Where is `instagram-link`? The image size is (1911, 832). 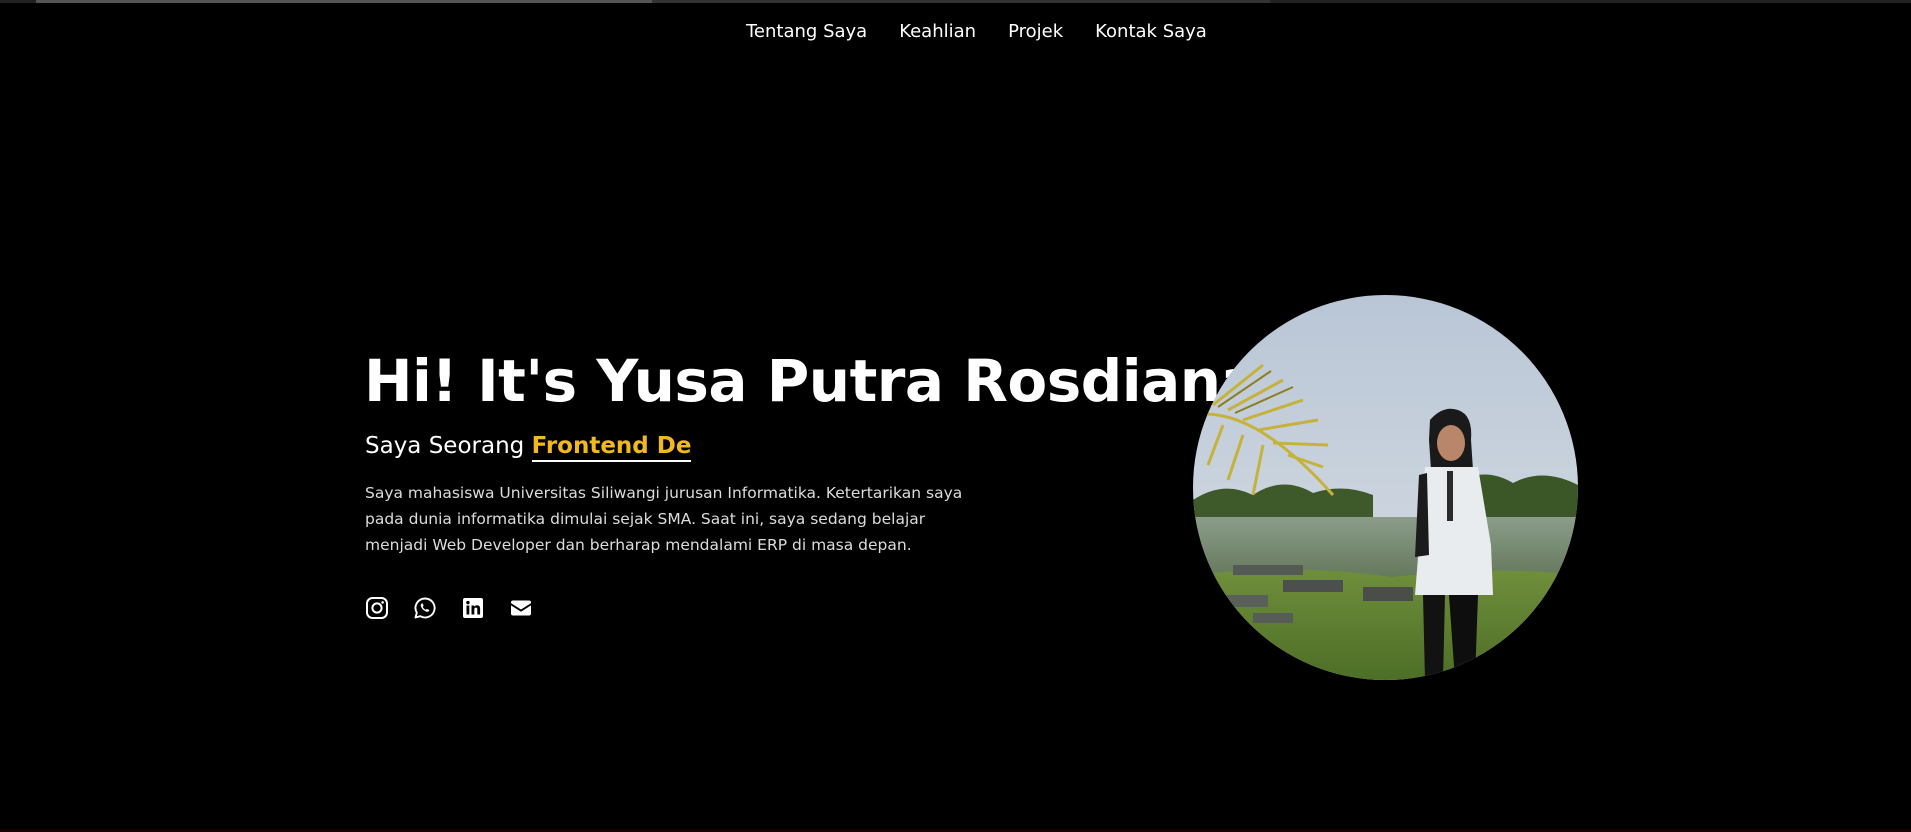 instagram-link is located at coordinates (377, 608).